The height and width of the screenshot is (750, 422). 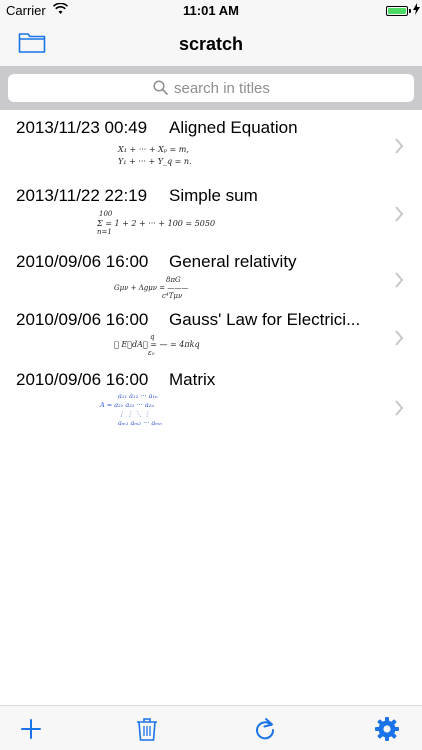 I want to click on item-formula-preview: 8πG Gμν + Λgμν = ——— c⁴Tμν, so click(x=151, y=288).